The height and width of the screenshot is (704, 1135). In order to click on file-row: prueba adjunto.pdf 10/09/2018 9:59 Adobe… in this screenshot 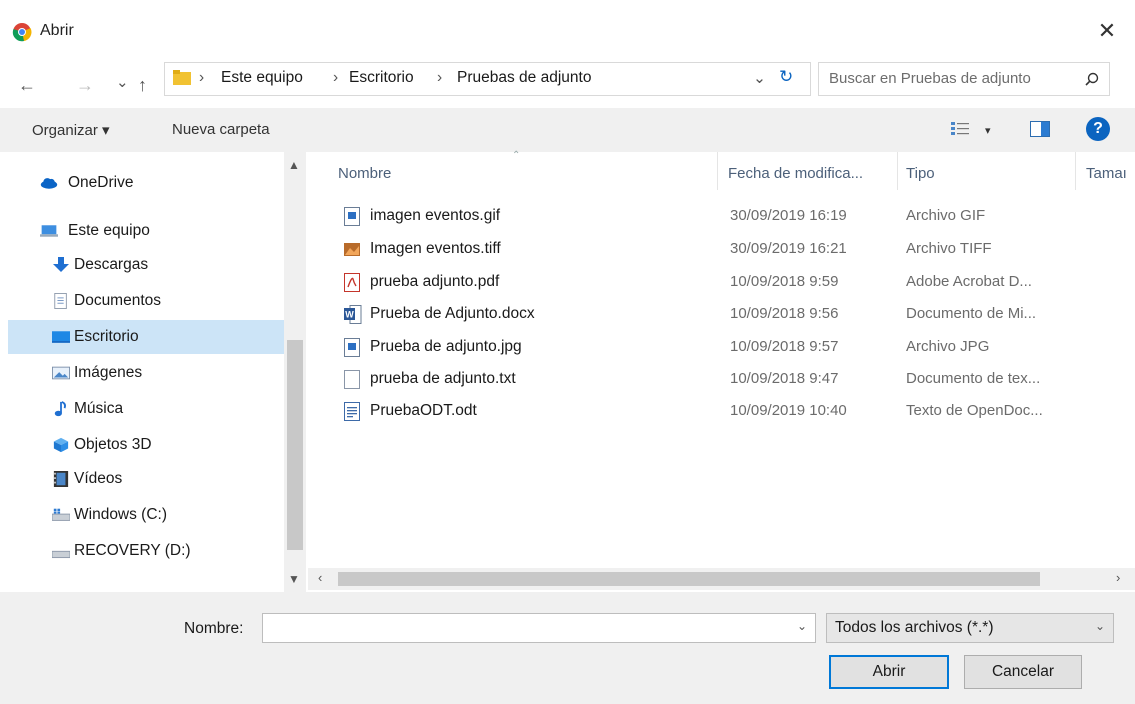, I will do `click(728, 283)`.